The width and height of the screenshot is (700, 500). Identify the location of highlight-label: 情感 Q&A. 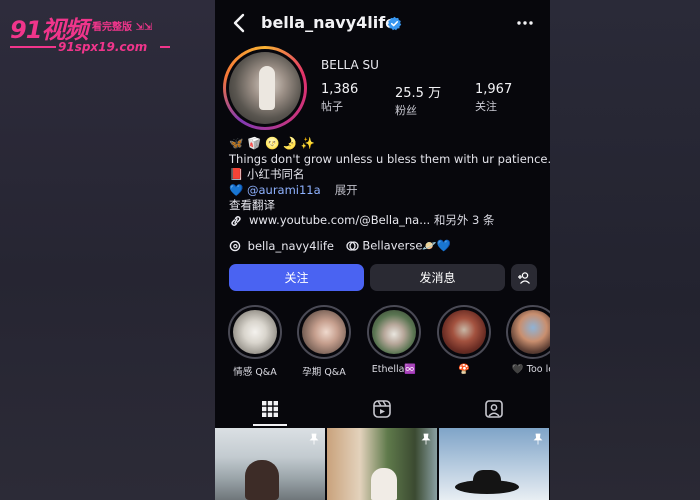
(255, 372).